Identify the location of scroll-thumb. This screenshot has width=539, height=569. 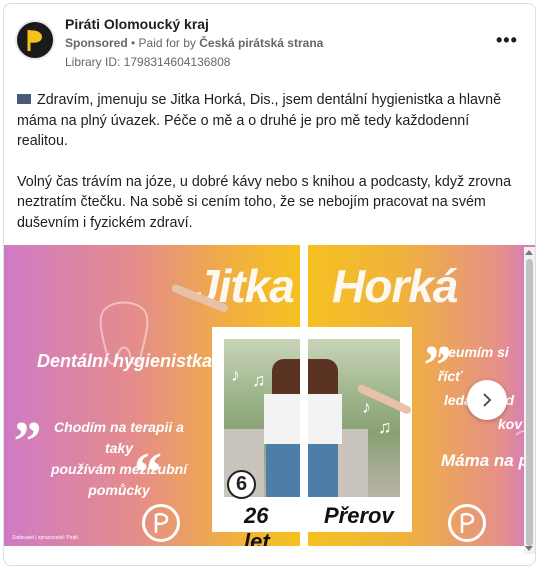
(529, 402).